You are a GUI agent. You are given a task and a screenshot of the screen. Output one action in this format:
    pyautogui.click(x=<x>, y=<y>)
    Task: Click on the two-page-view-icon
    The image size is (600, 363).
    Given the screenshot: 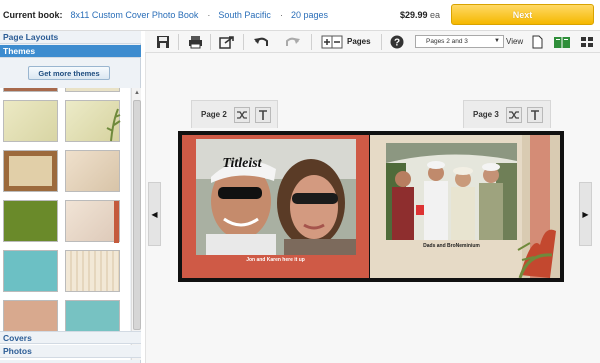 What is the action you would take?
    pyautogui.click(x=562, y=42)
    